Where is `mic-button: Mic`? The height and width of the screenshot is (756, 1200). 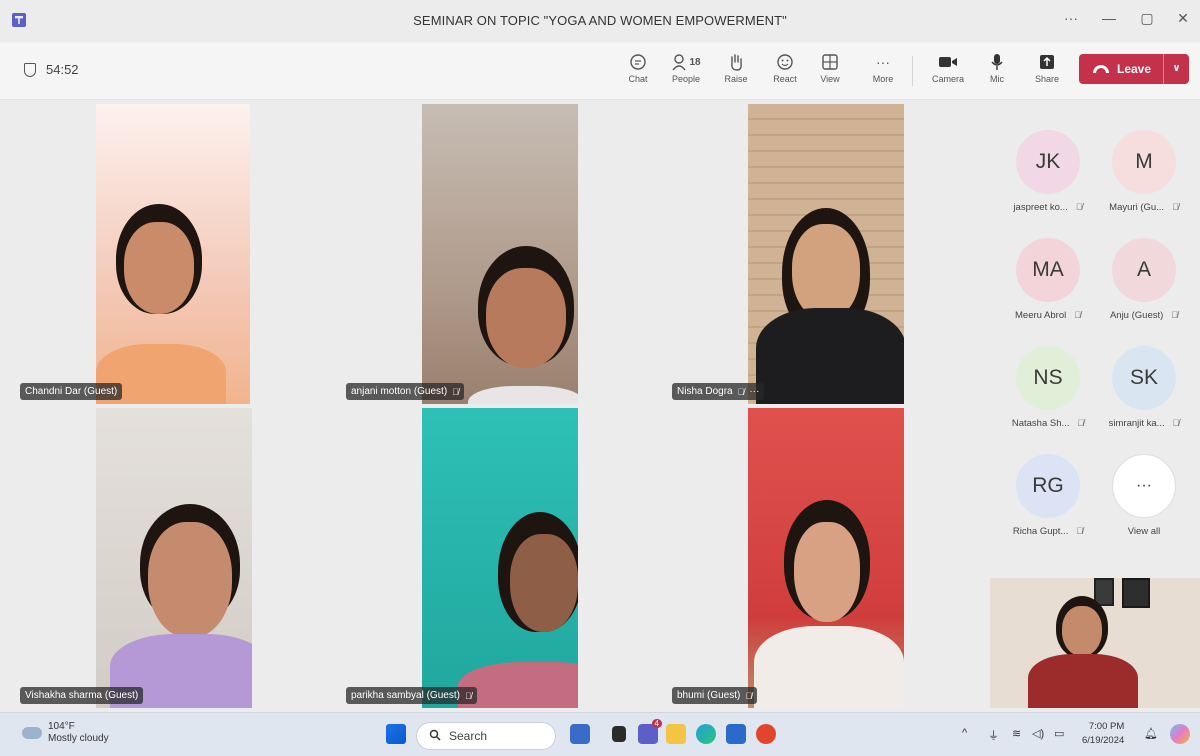
mic-button: Mic is located at coordinates (997, 72).